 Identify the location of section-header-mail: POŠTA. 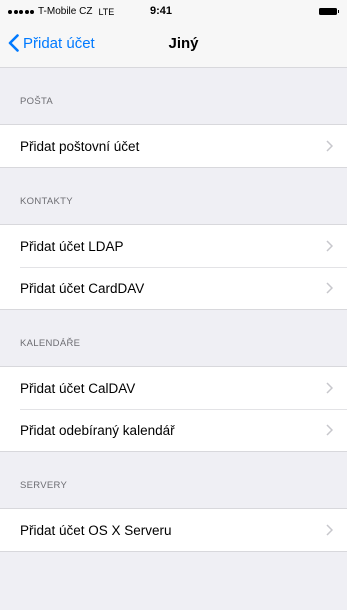
(173, 96).